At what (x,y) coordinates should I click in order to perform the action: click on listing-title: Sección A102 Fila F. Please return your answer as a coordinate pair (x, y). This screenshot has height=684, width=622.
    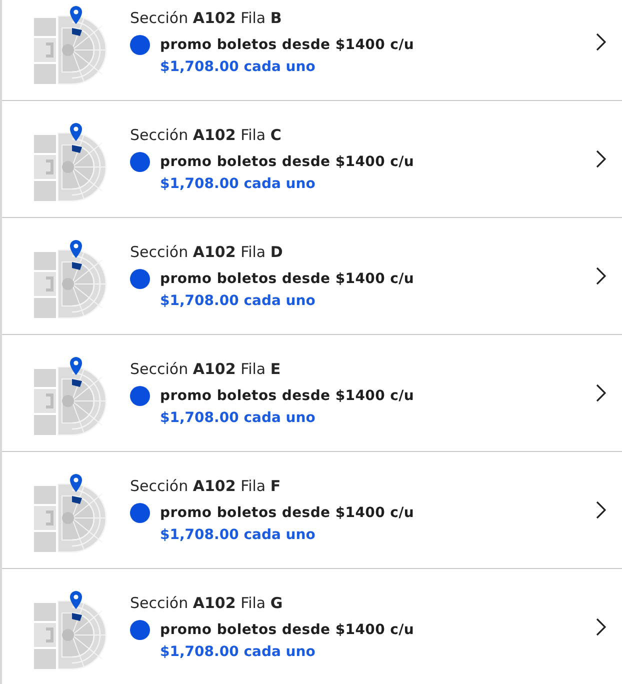
    Looking at the image, I should click on (206, 486).